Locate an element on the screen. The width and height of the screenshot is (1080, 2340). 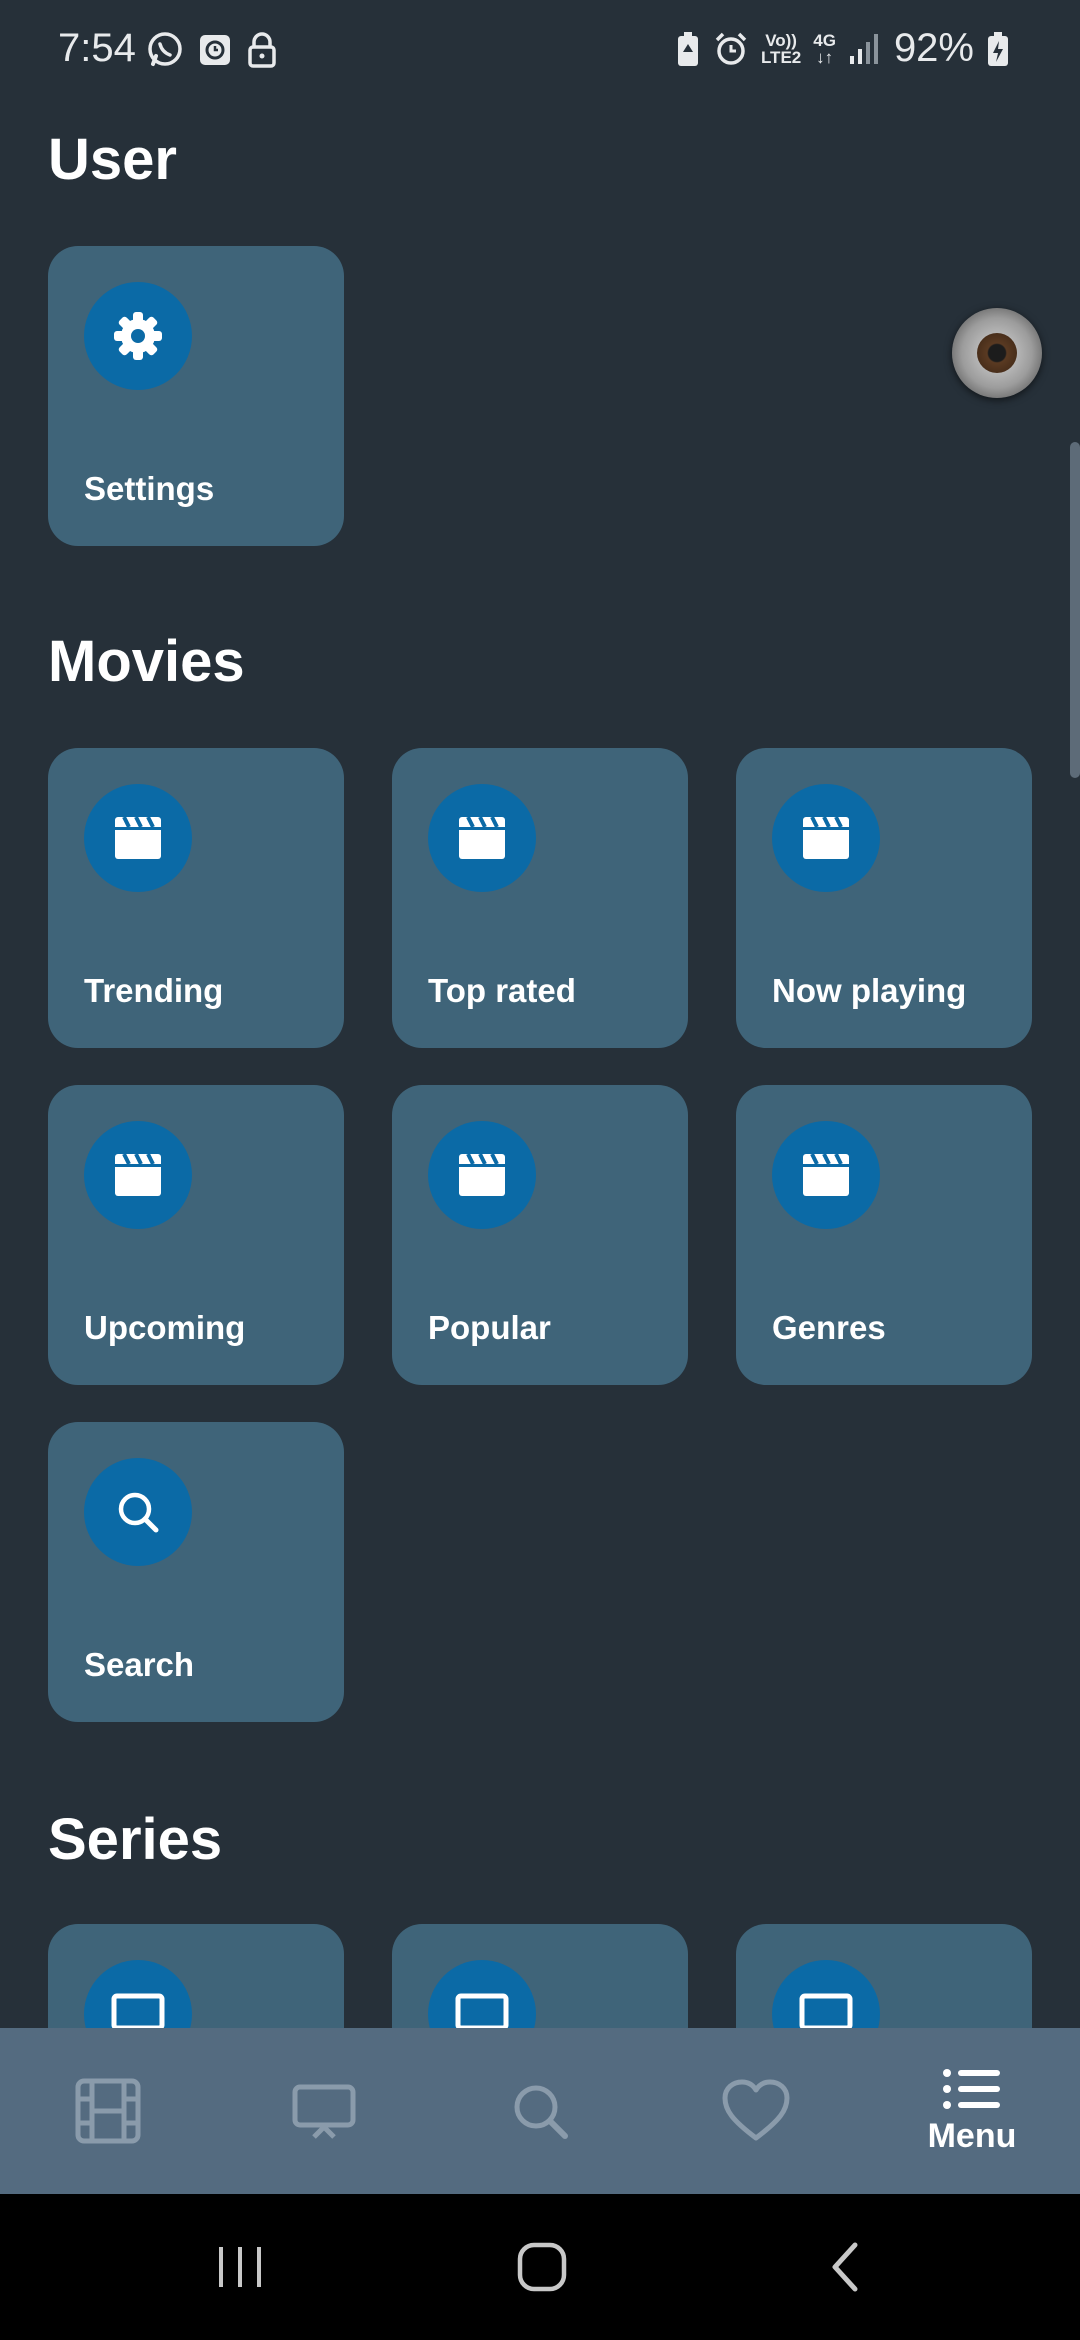
alarm-icon is located at coordinates (731, 48).